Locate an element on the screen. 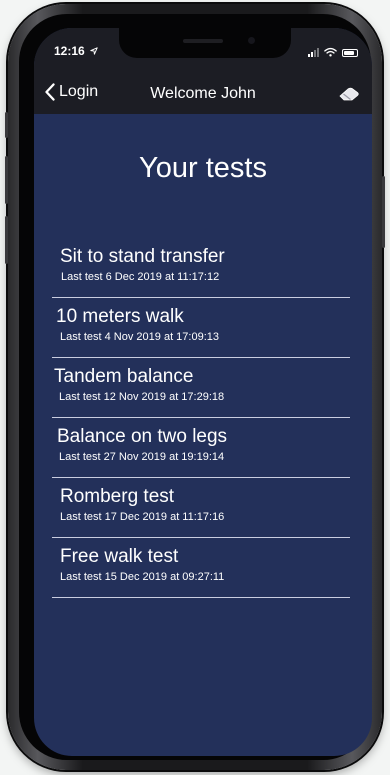 This screenshot has height=775, width=390. eraser-button is located at coordinates (349, 96).